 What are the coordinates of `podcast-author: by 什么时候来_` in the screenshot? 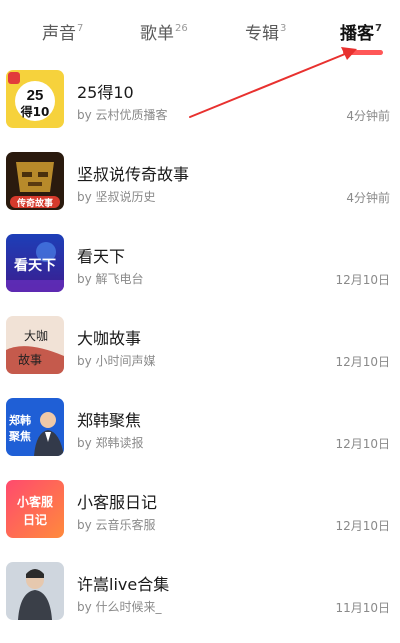 It's located at (119, 607).